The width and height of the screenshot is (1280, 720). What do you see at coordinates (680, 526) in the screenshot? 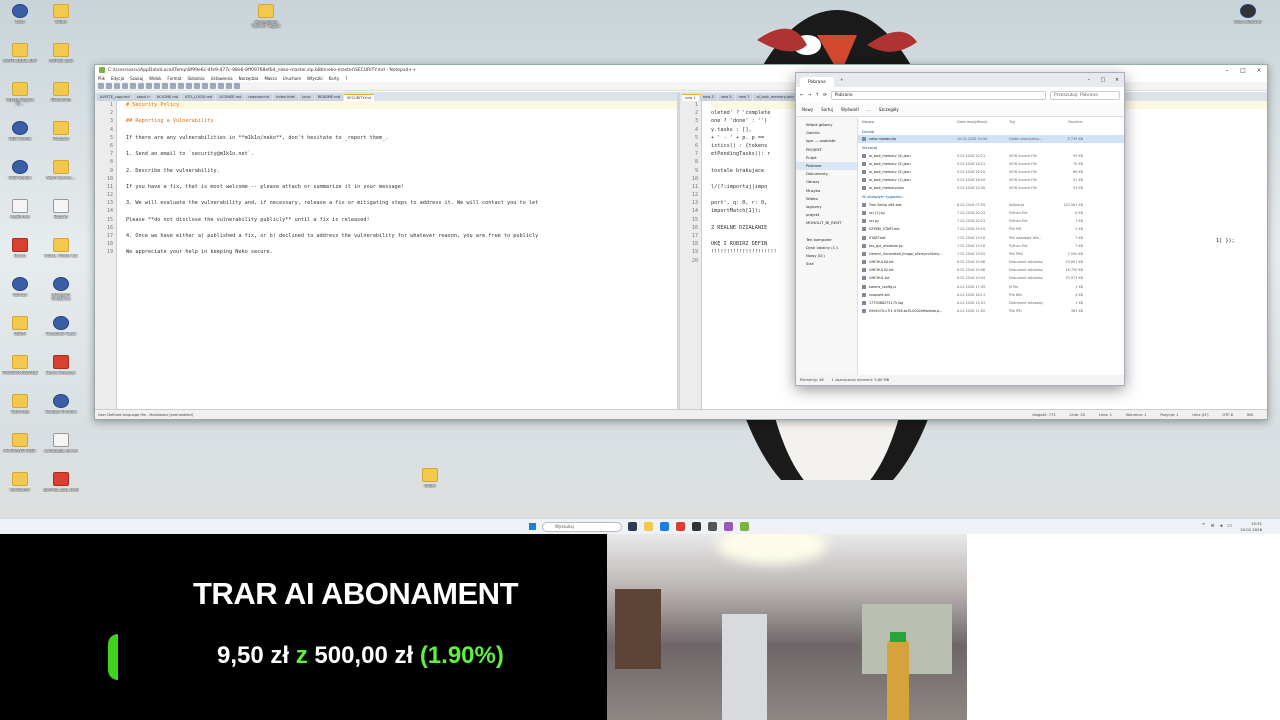
I see `brave-taskbar-icon` at bounding box center [680, 526].